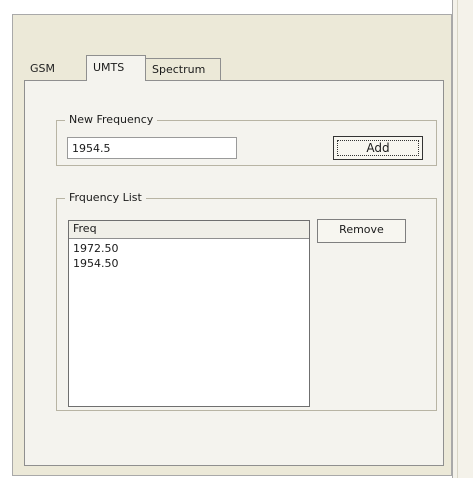 The width and height of the screenshot is (473, 478). I want to click on list-item: 1954.50, so click(189, 263).